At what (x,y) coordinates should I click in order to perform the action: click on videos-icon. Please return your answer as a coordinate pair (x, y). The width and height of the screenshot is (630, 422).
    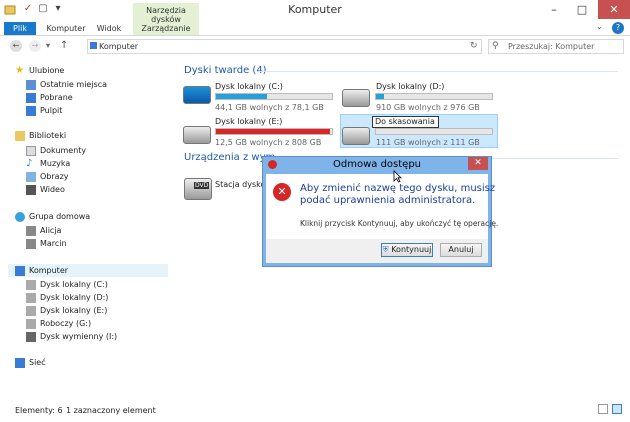
    Looking at the image, I should click on (31, 189).